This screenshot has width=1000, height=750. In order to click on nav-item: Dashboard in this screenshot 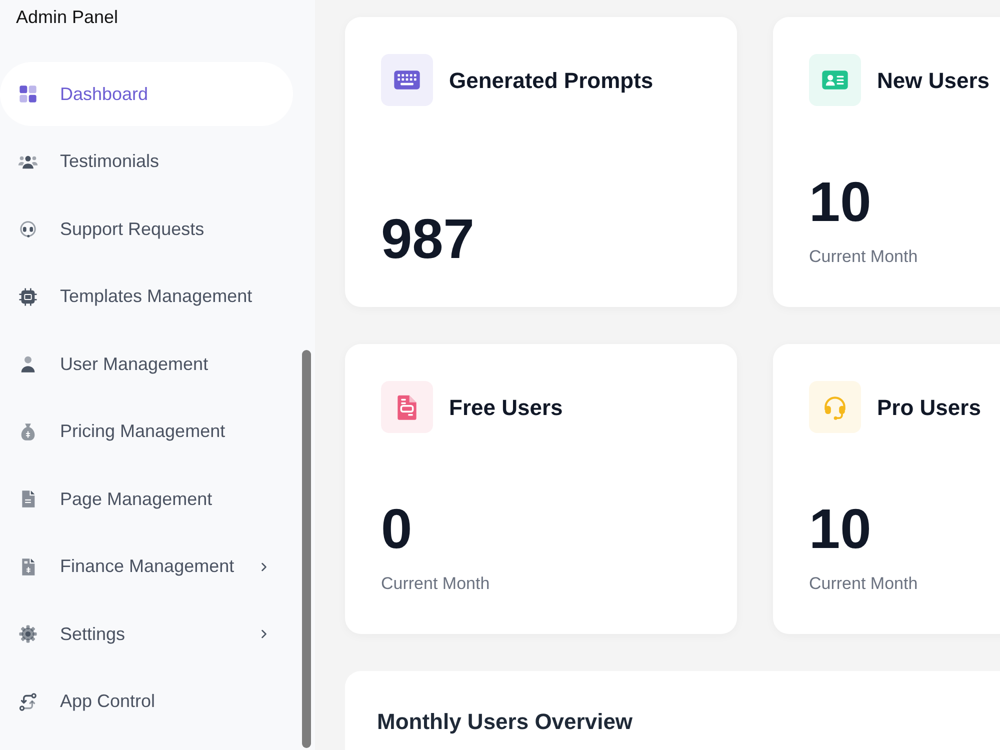, I will do `click(146, 94)`.